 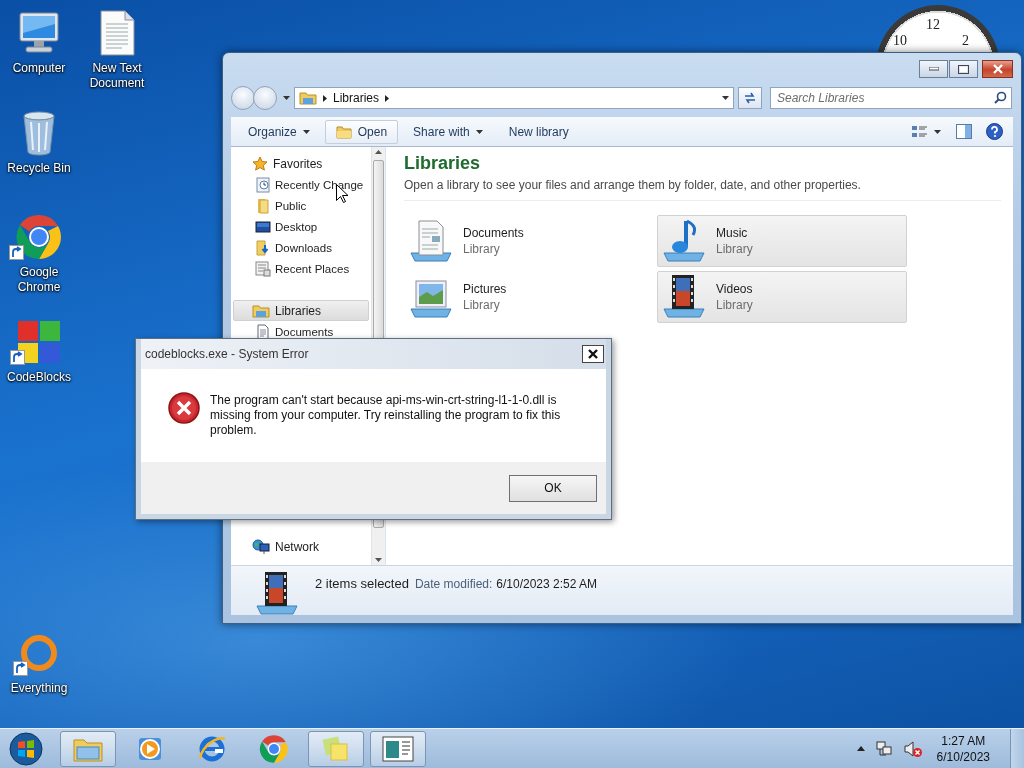 What do you see at coordinates (965, 40) in the screenshot?
I see `clock-numeral: 2` at bounding box center [965, 40].